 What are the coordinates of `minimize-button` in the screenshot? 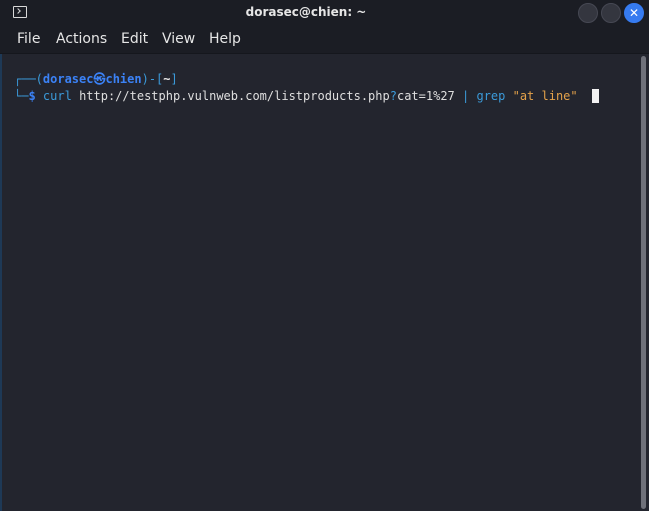 It's located at (588, 13).